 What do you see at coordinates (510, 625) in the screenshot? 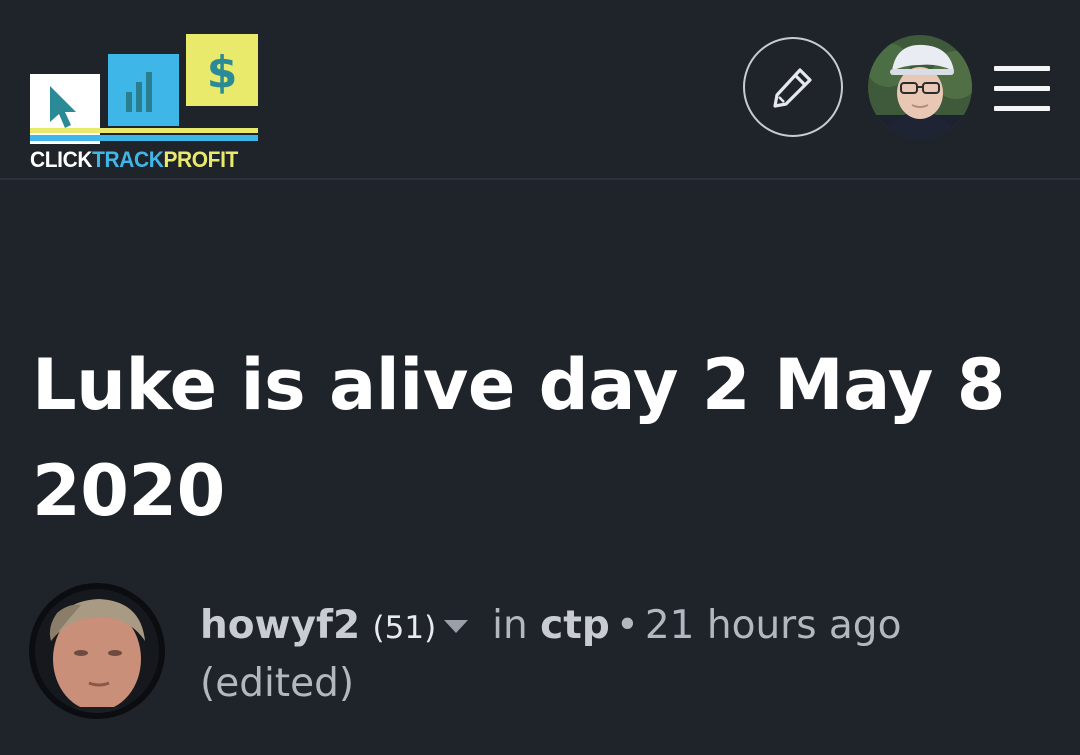
I see `in-label: in` at bounding box center [510, 625].